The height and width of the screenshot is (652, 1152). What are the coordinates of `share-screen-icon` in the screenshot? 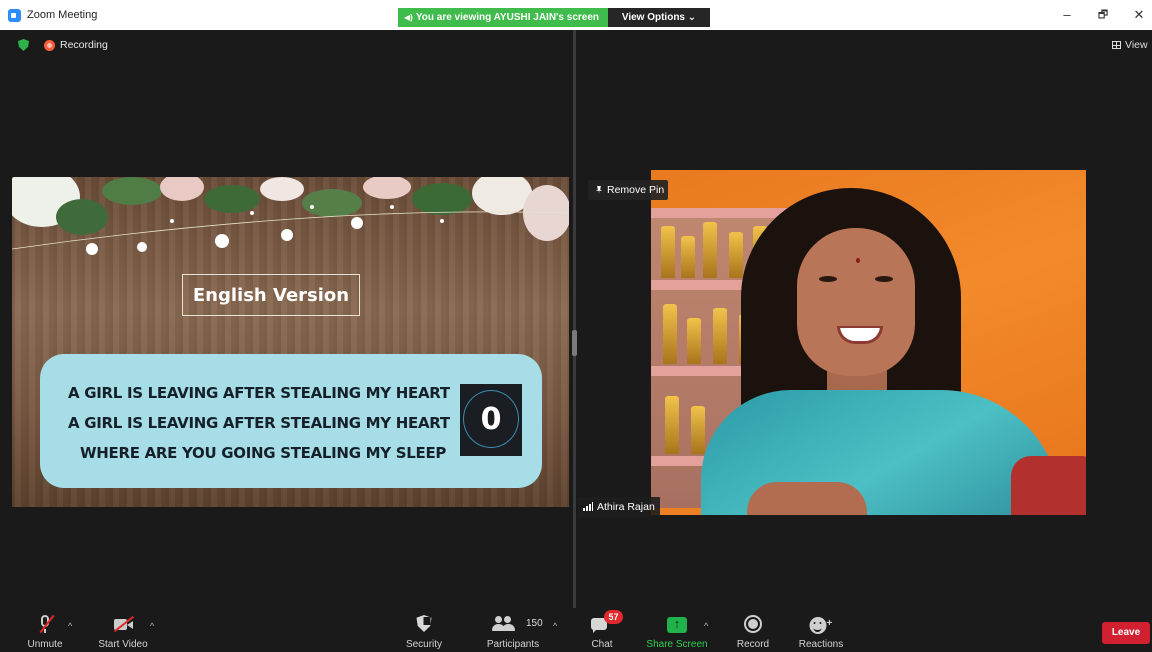 It's located at (677, 624).